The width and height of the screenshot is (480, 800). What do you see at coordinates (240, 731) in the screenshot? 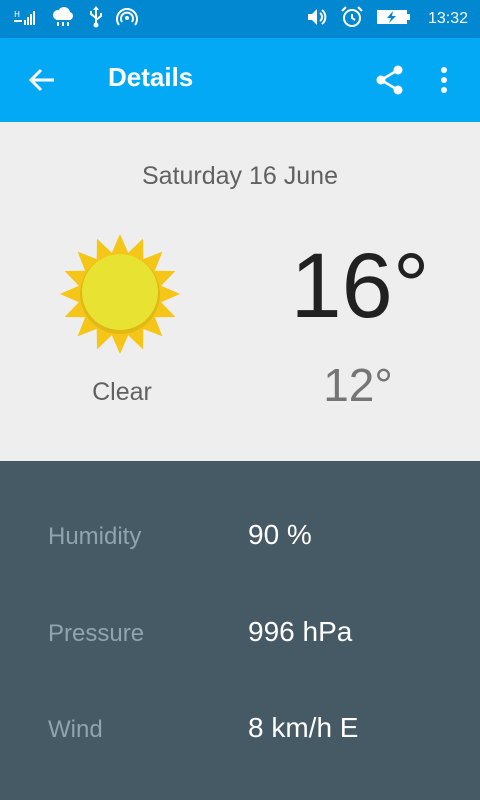
I see `detail-row-wind: Wind 8 km/h E` at bounding box center [240, 731].